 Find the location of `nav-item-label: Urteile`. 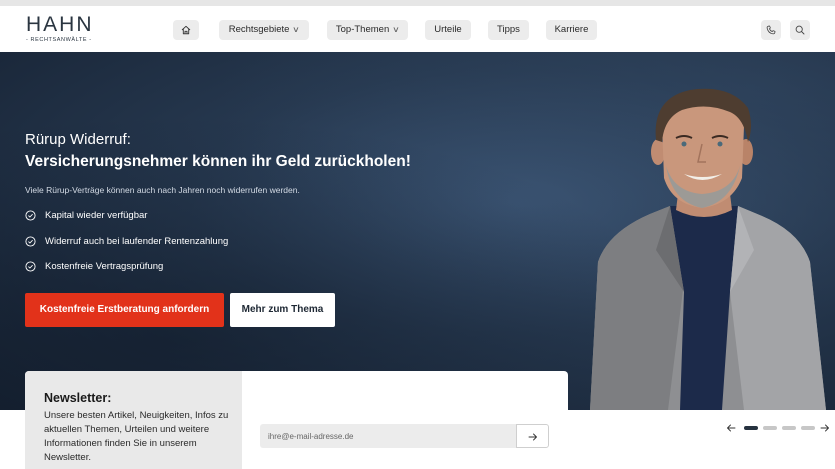

nav-item-label: Urteile is located at coordinates (448, 29).